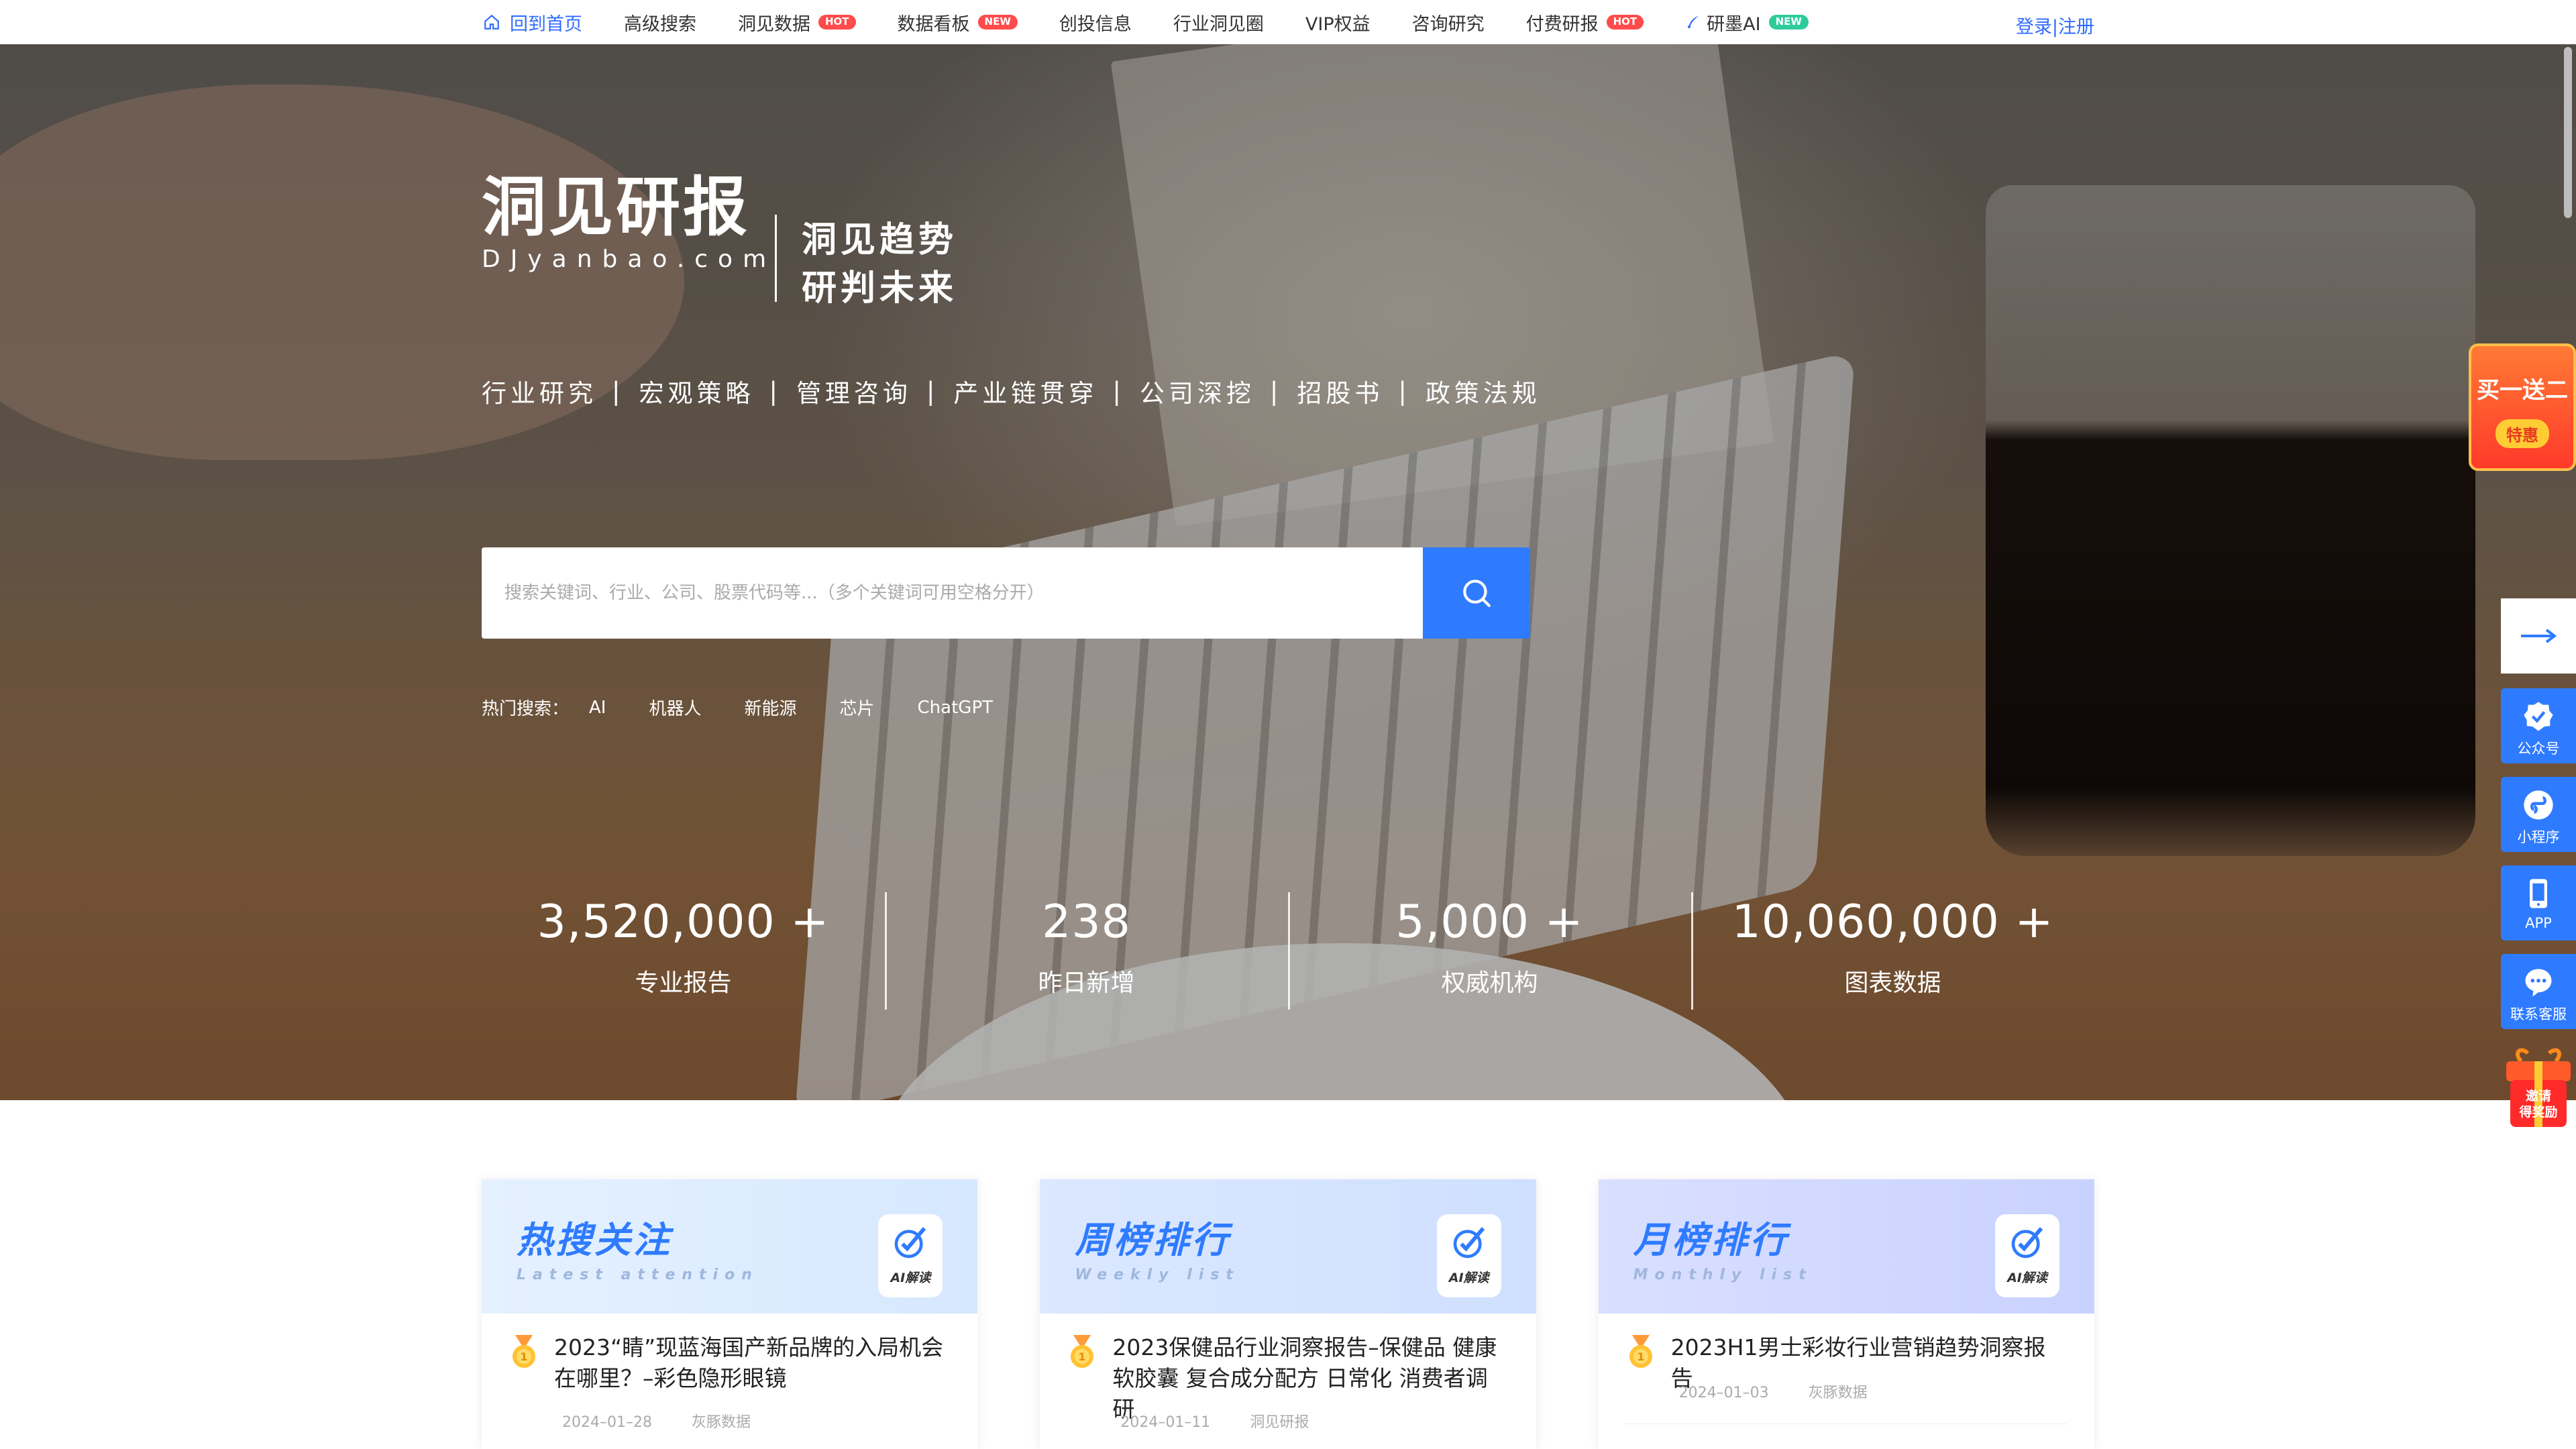 Image resolution: width=2576 pixels, height=1449 pixels. What do you see at coordinates (683, 983) in the screenshot?
I see `stat-label: 专业报告` at bounding box center [683, 983].